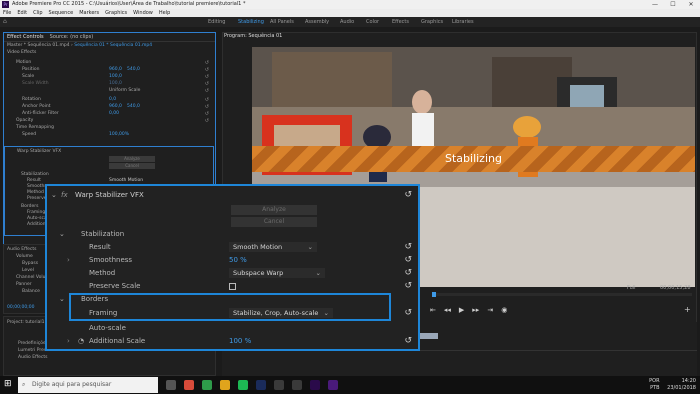  I want to click on premiere-active-icon, so click(333, 385).